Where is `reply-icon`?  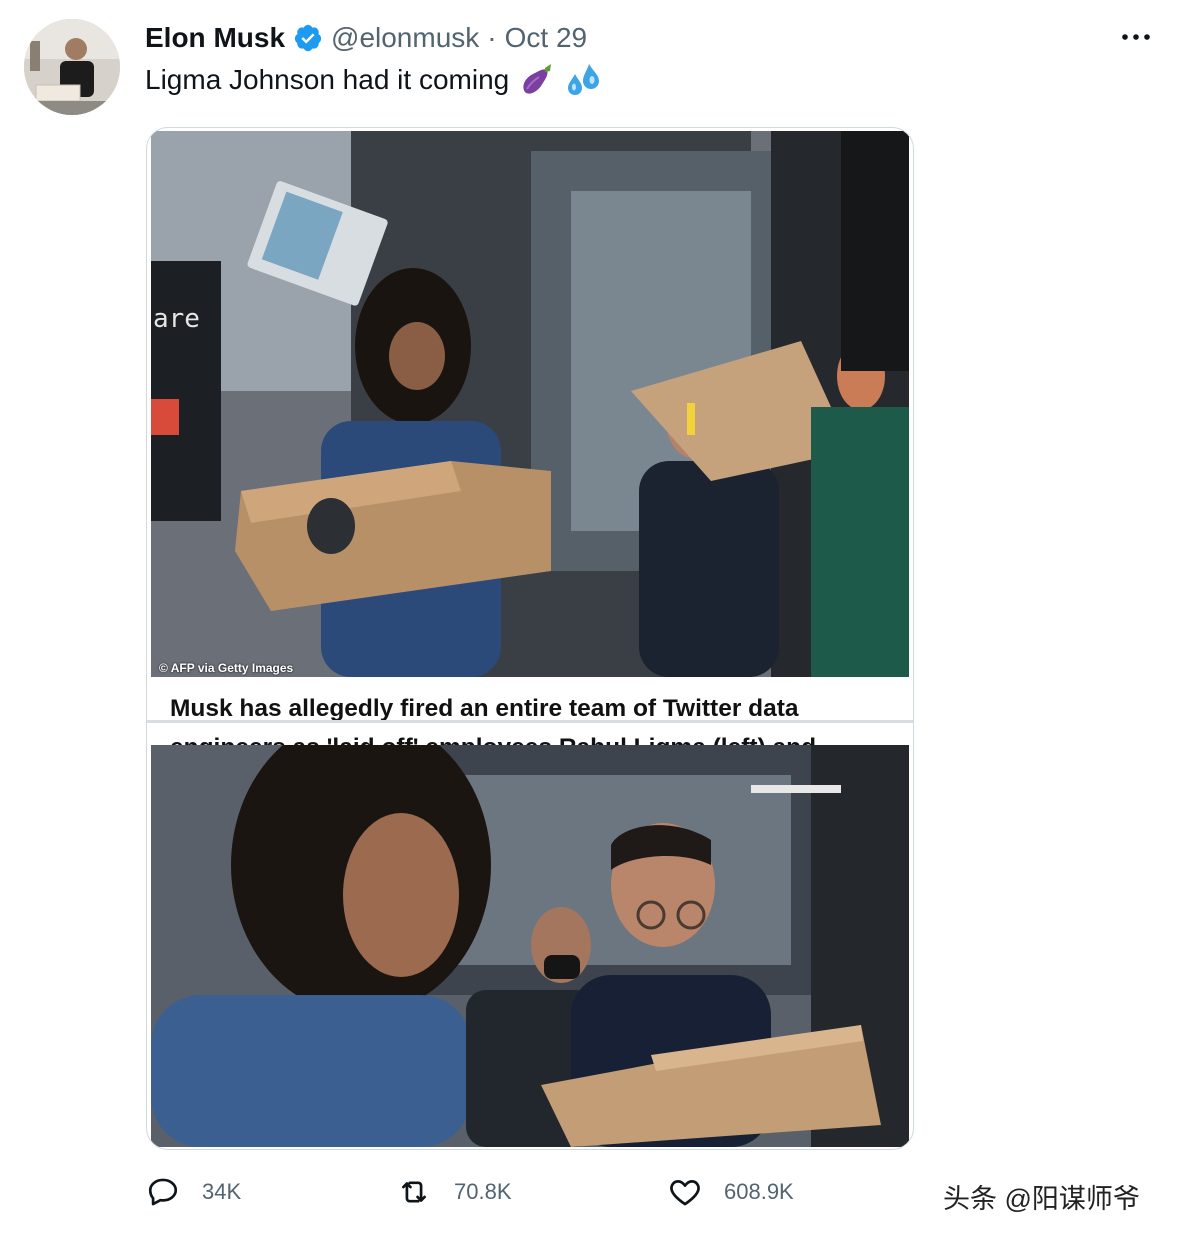
reply-icon is located at coordinates (163, 1192).